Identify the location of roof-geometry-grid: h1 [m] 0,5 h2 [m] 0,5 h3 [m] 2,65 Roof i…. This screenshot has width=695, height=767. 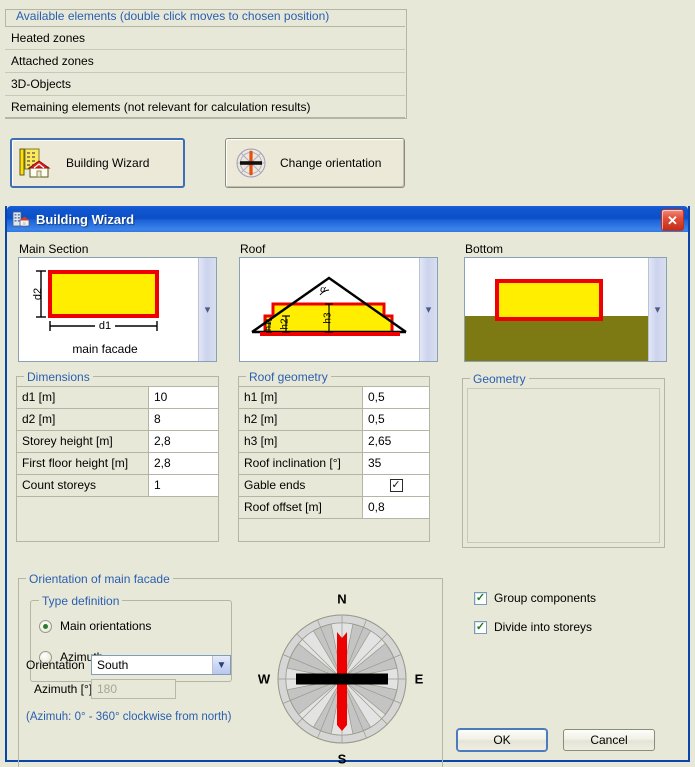
(334, 452).